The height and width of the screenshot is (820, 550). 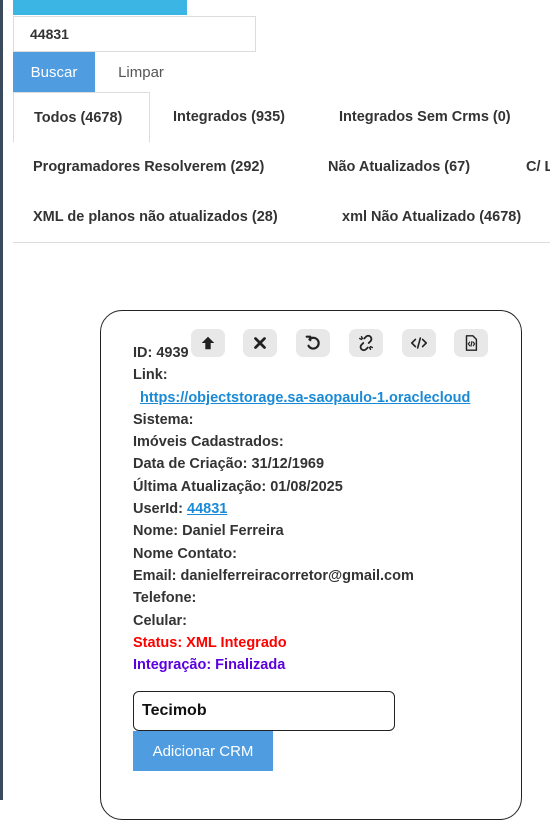 What do you see at coordinates (1, 400) in the screenshot?
I see `left-edge-border` at bounding box center [1, 400].